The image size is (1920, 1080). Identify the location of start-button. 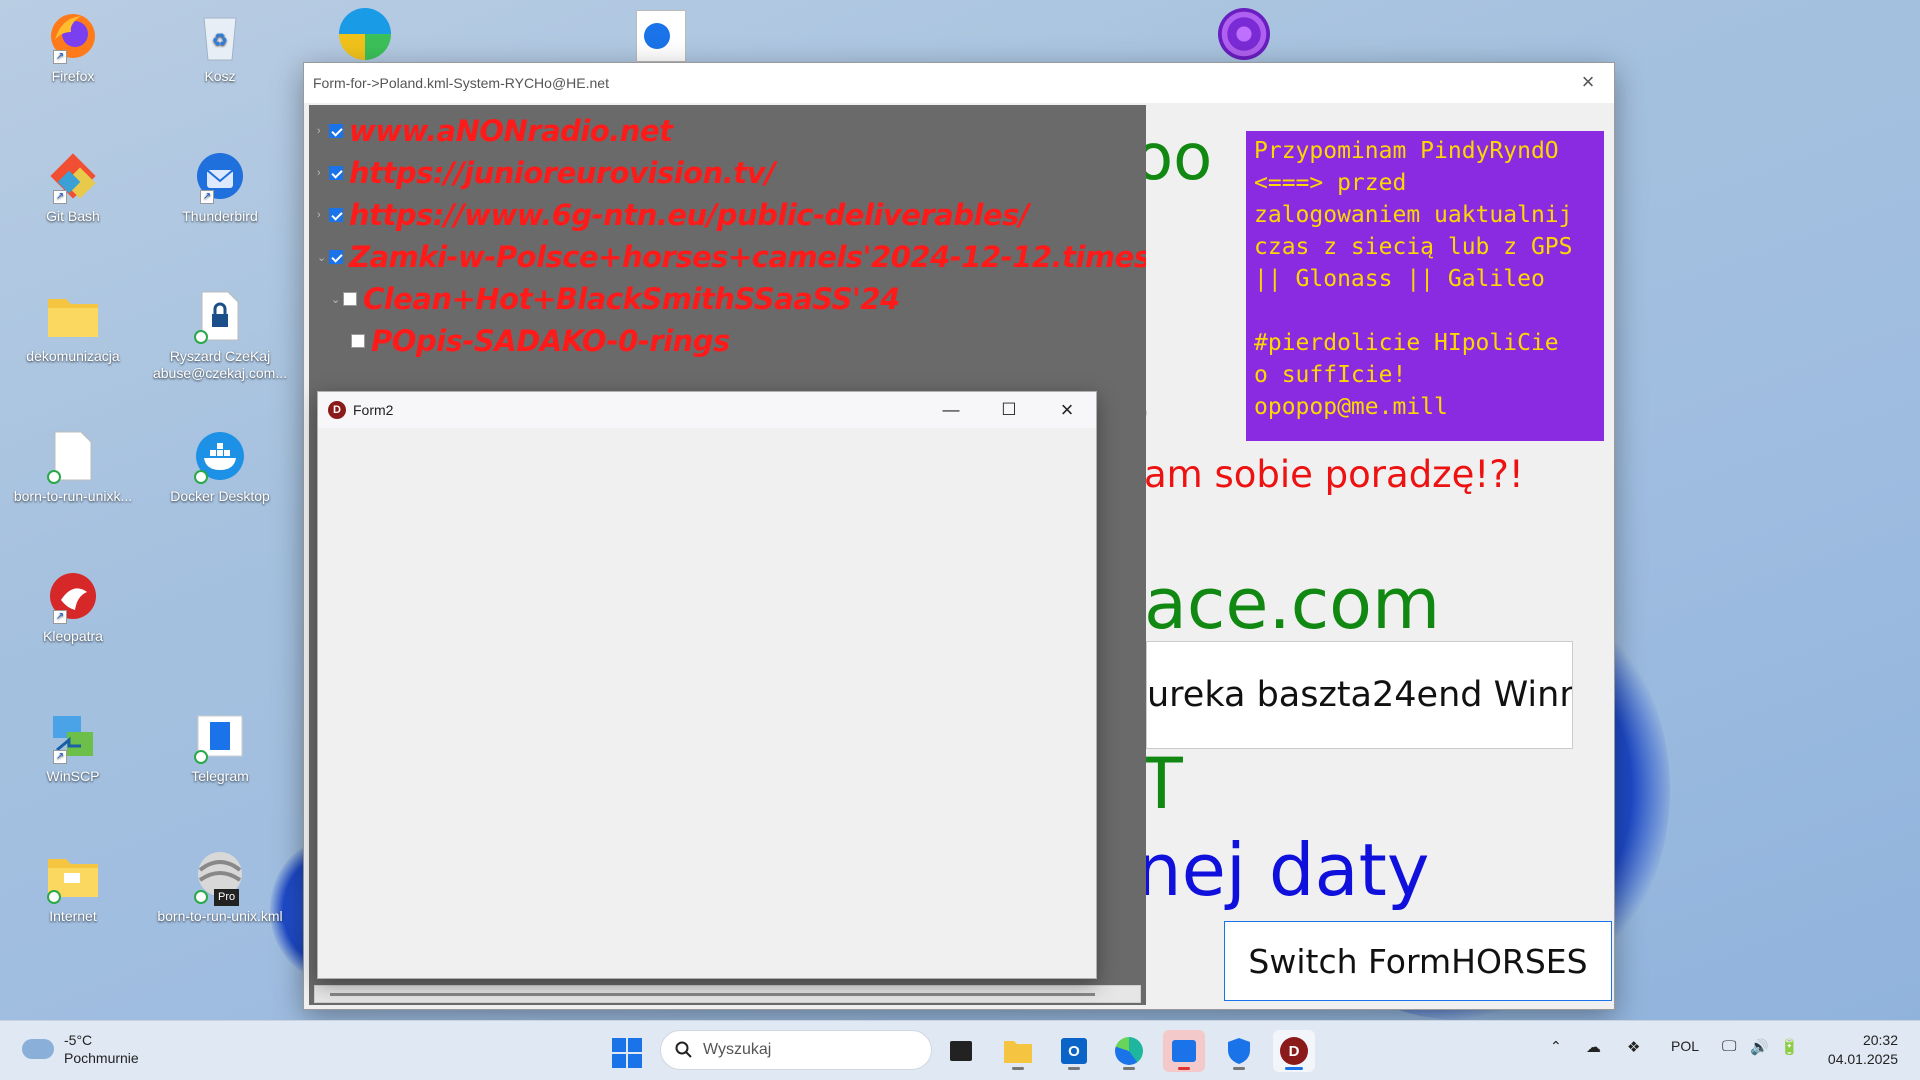
(627, 1053).